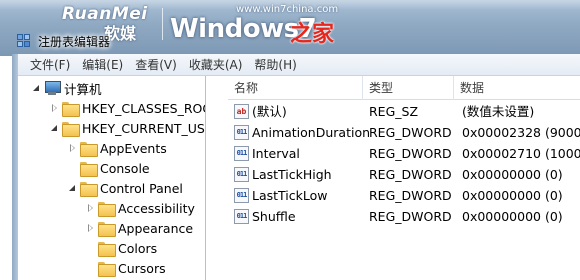 This screenshot has height=280, width=580. I want to click on tree-item-console: Console, so click(108, 168).